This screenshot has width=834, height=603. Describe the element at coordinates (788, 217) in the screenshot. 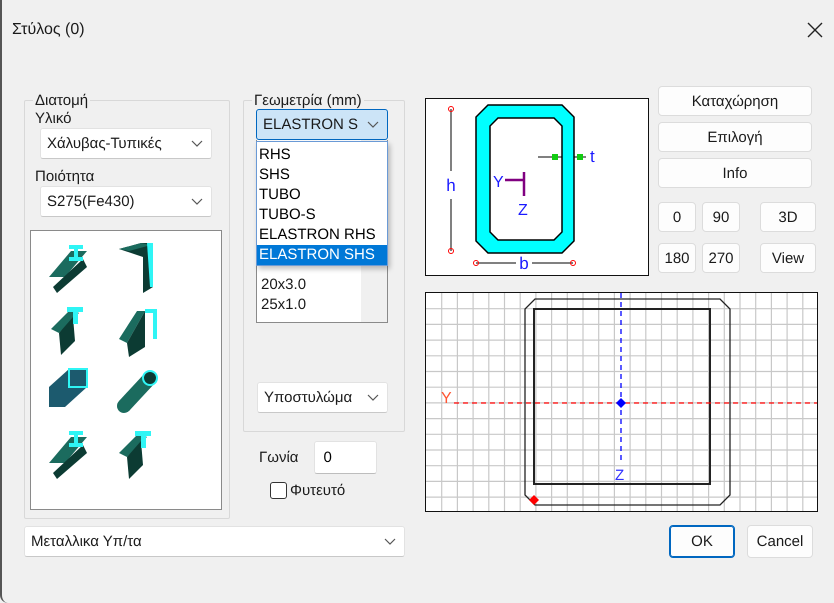

I see `view-3d-button: 3D` at that location.